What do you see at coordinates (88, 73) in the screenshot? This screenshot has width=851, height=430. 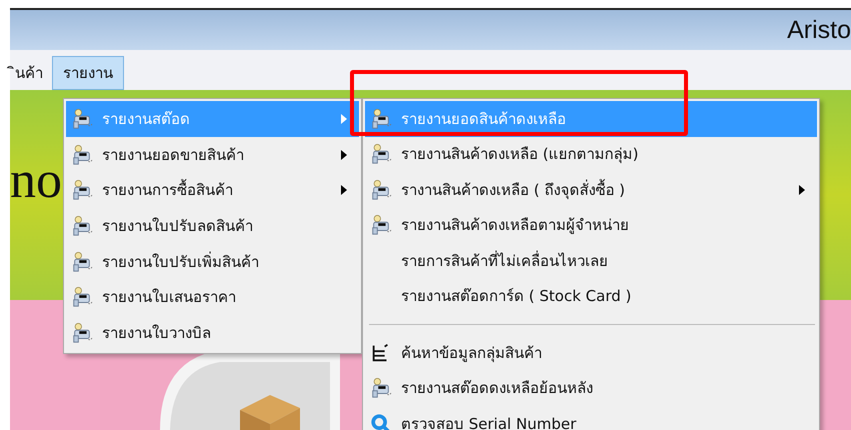 I see `menu-bar-item: รายงาน` at bounding box center [88, 73].